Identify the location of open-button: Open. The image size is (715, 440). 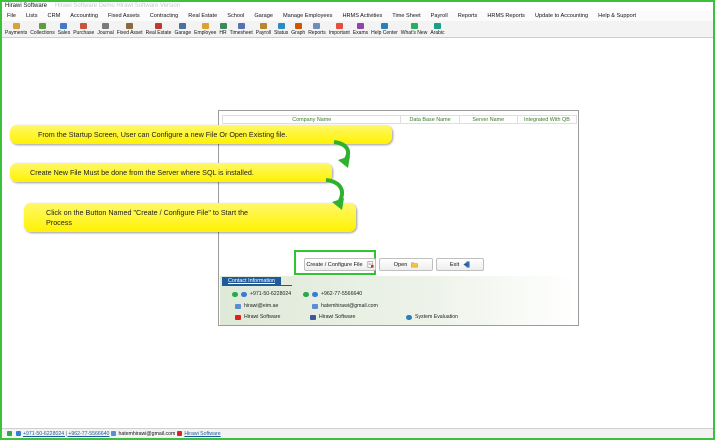
(406, 264).